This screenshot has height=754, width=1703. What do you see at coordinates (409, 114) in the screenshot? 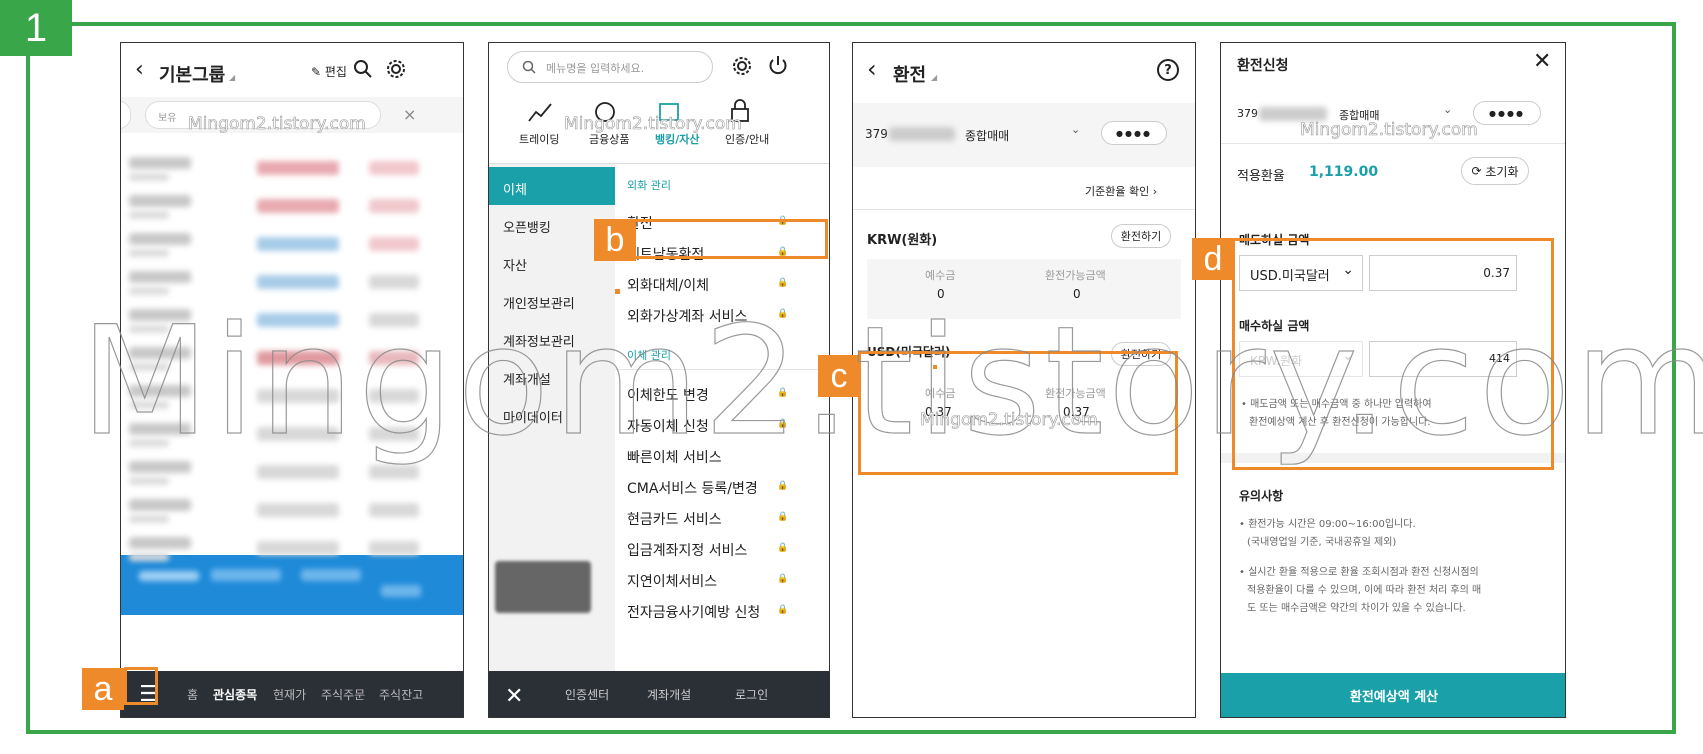
I see `close-icon: ×` at bounding box center [409, 114].